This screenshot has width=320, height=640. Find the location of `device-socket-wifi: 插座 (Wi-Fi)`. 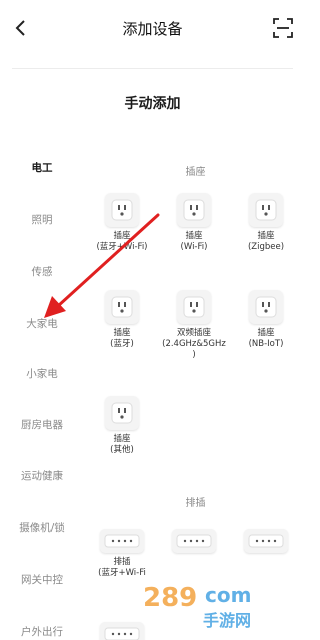

device-socket-wifi: 插座 (Wi-Fi) is located at coordinates (194, 223).